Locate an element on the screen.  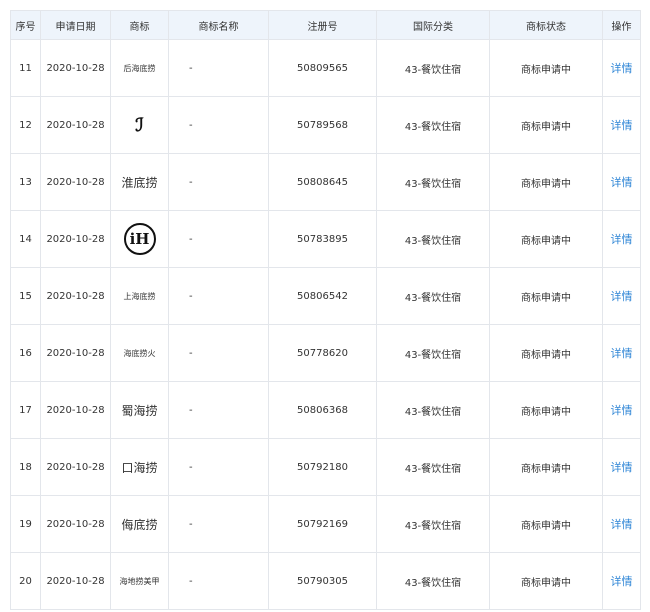
trademark-logo-image: 口海捞 is located at coordinates (139, 467).